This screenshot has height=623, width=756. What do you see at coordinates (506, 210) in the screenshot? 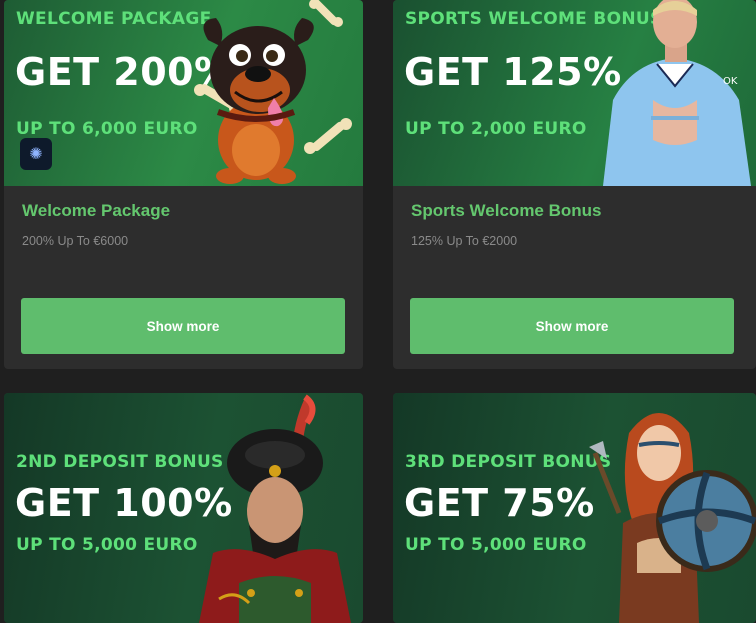
I see `promo-title: Sports Welcome Bonus` at bounding box center [506, 210].